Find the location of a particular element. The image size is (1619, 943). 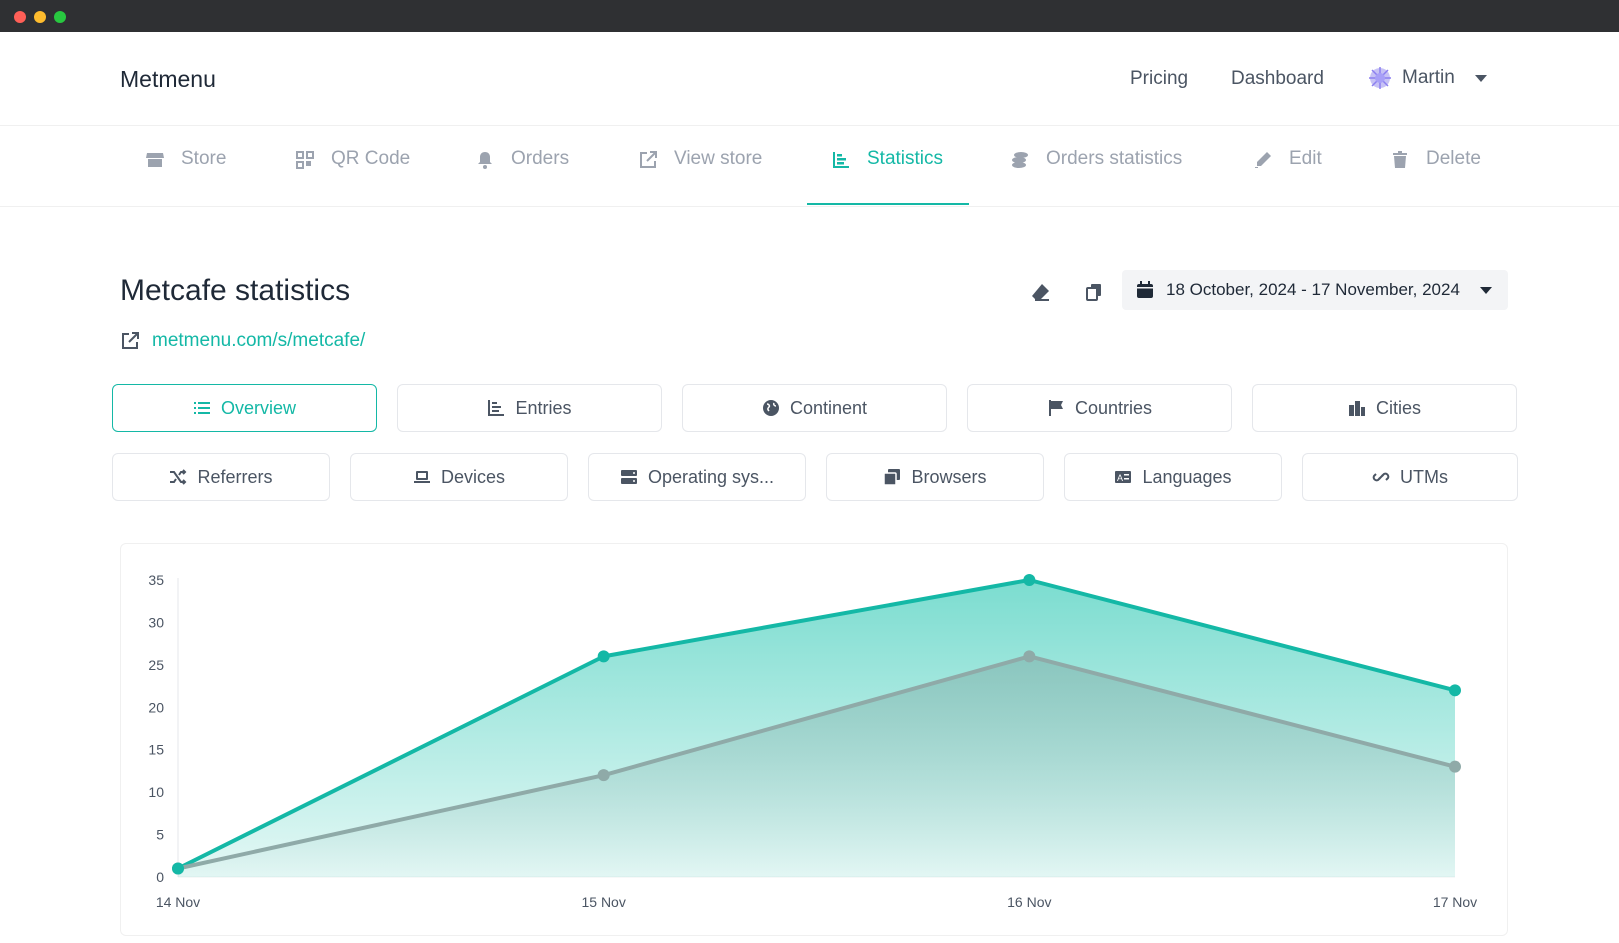

active-tab-indicator is located at coordinates (888, 204).